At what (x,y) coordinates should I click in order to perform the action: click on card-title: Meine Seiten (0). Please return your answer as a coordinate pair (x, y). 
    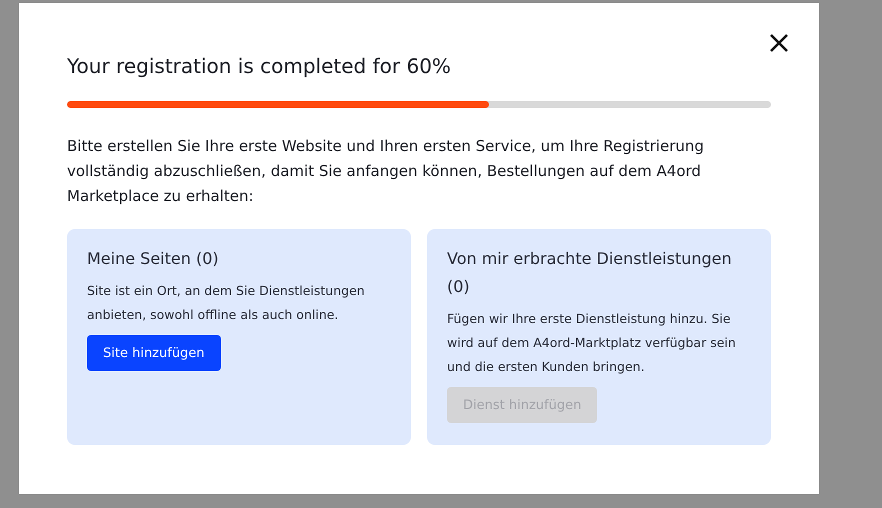
    Looking at the image, I should click on (153, 259).